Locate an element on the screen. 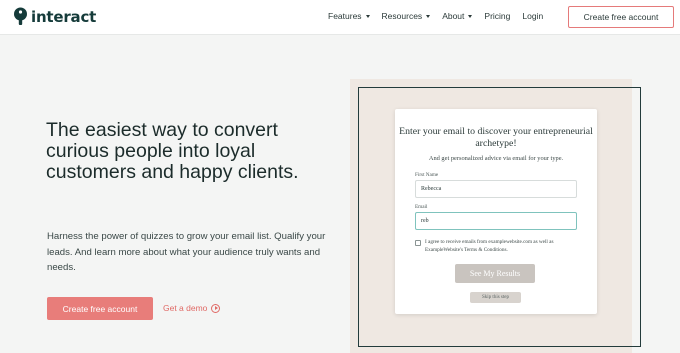 This screenshot has width=680, height=353. nav-item-resources: Resources is located at coordinates (406, 16).